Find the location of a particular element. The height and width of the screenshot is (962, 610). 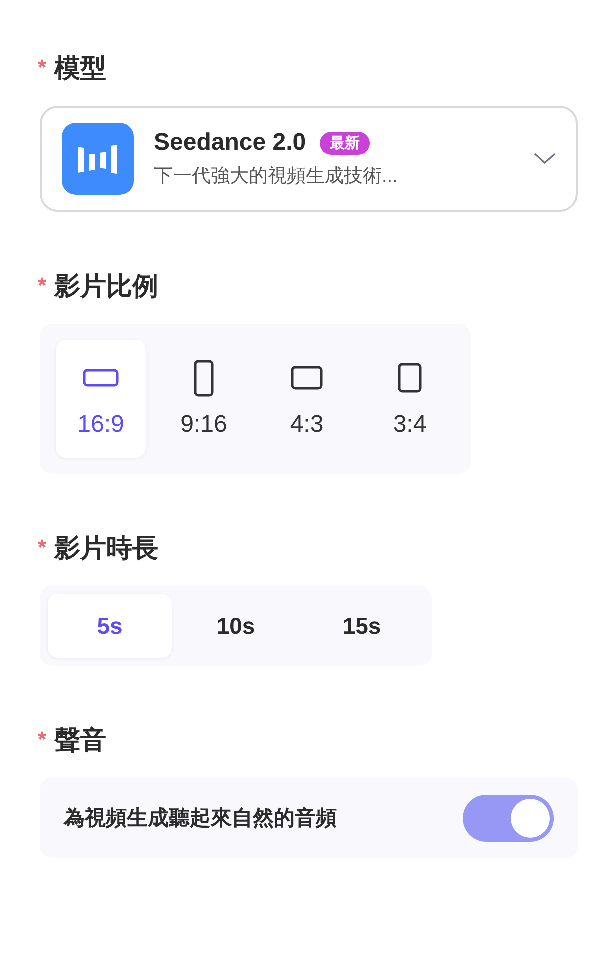

ratio-option: 4:3 is located at coordinates (307, 399).